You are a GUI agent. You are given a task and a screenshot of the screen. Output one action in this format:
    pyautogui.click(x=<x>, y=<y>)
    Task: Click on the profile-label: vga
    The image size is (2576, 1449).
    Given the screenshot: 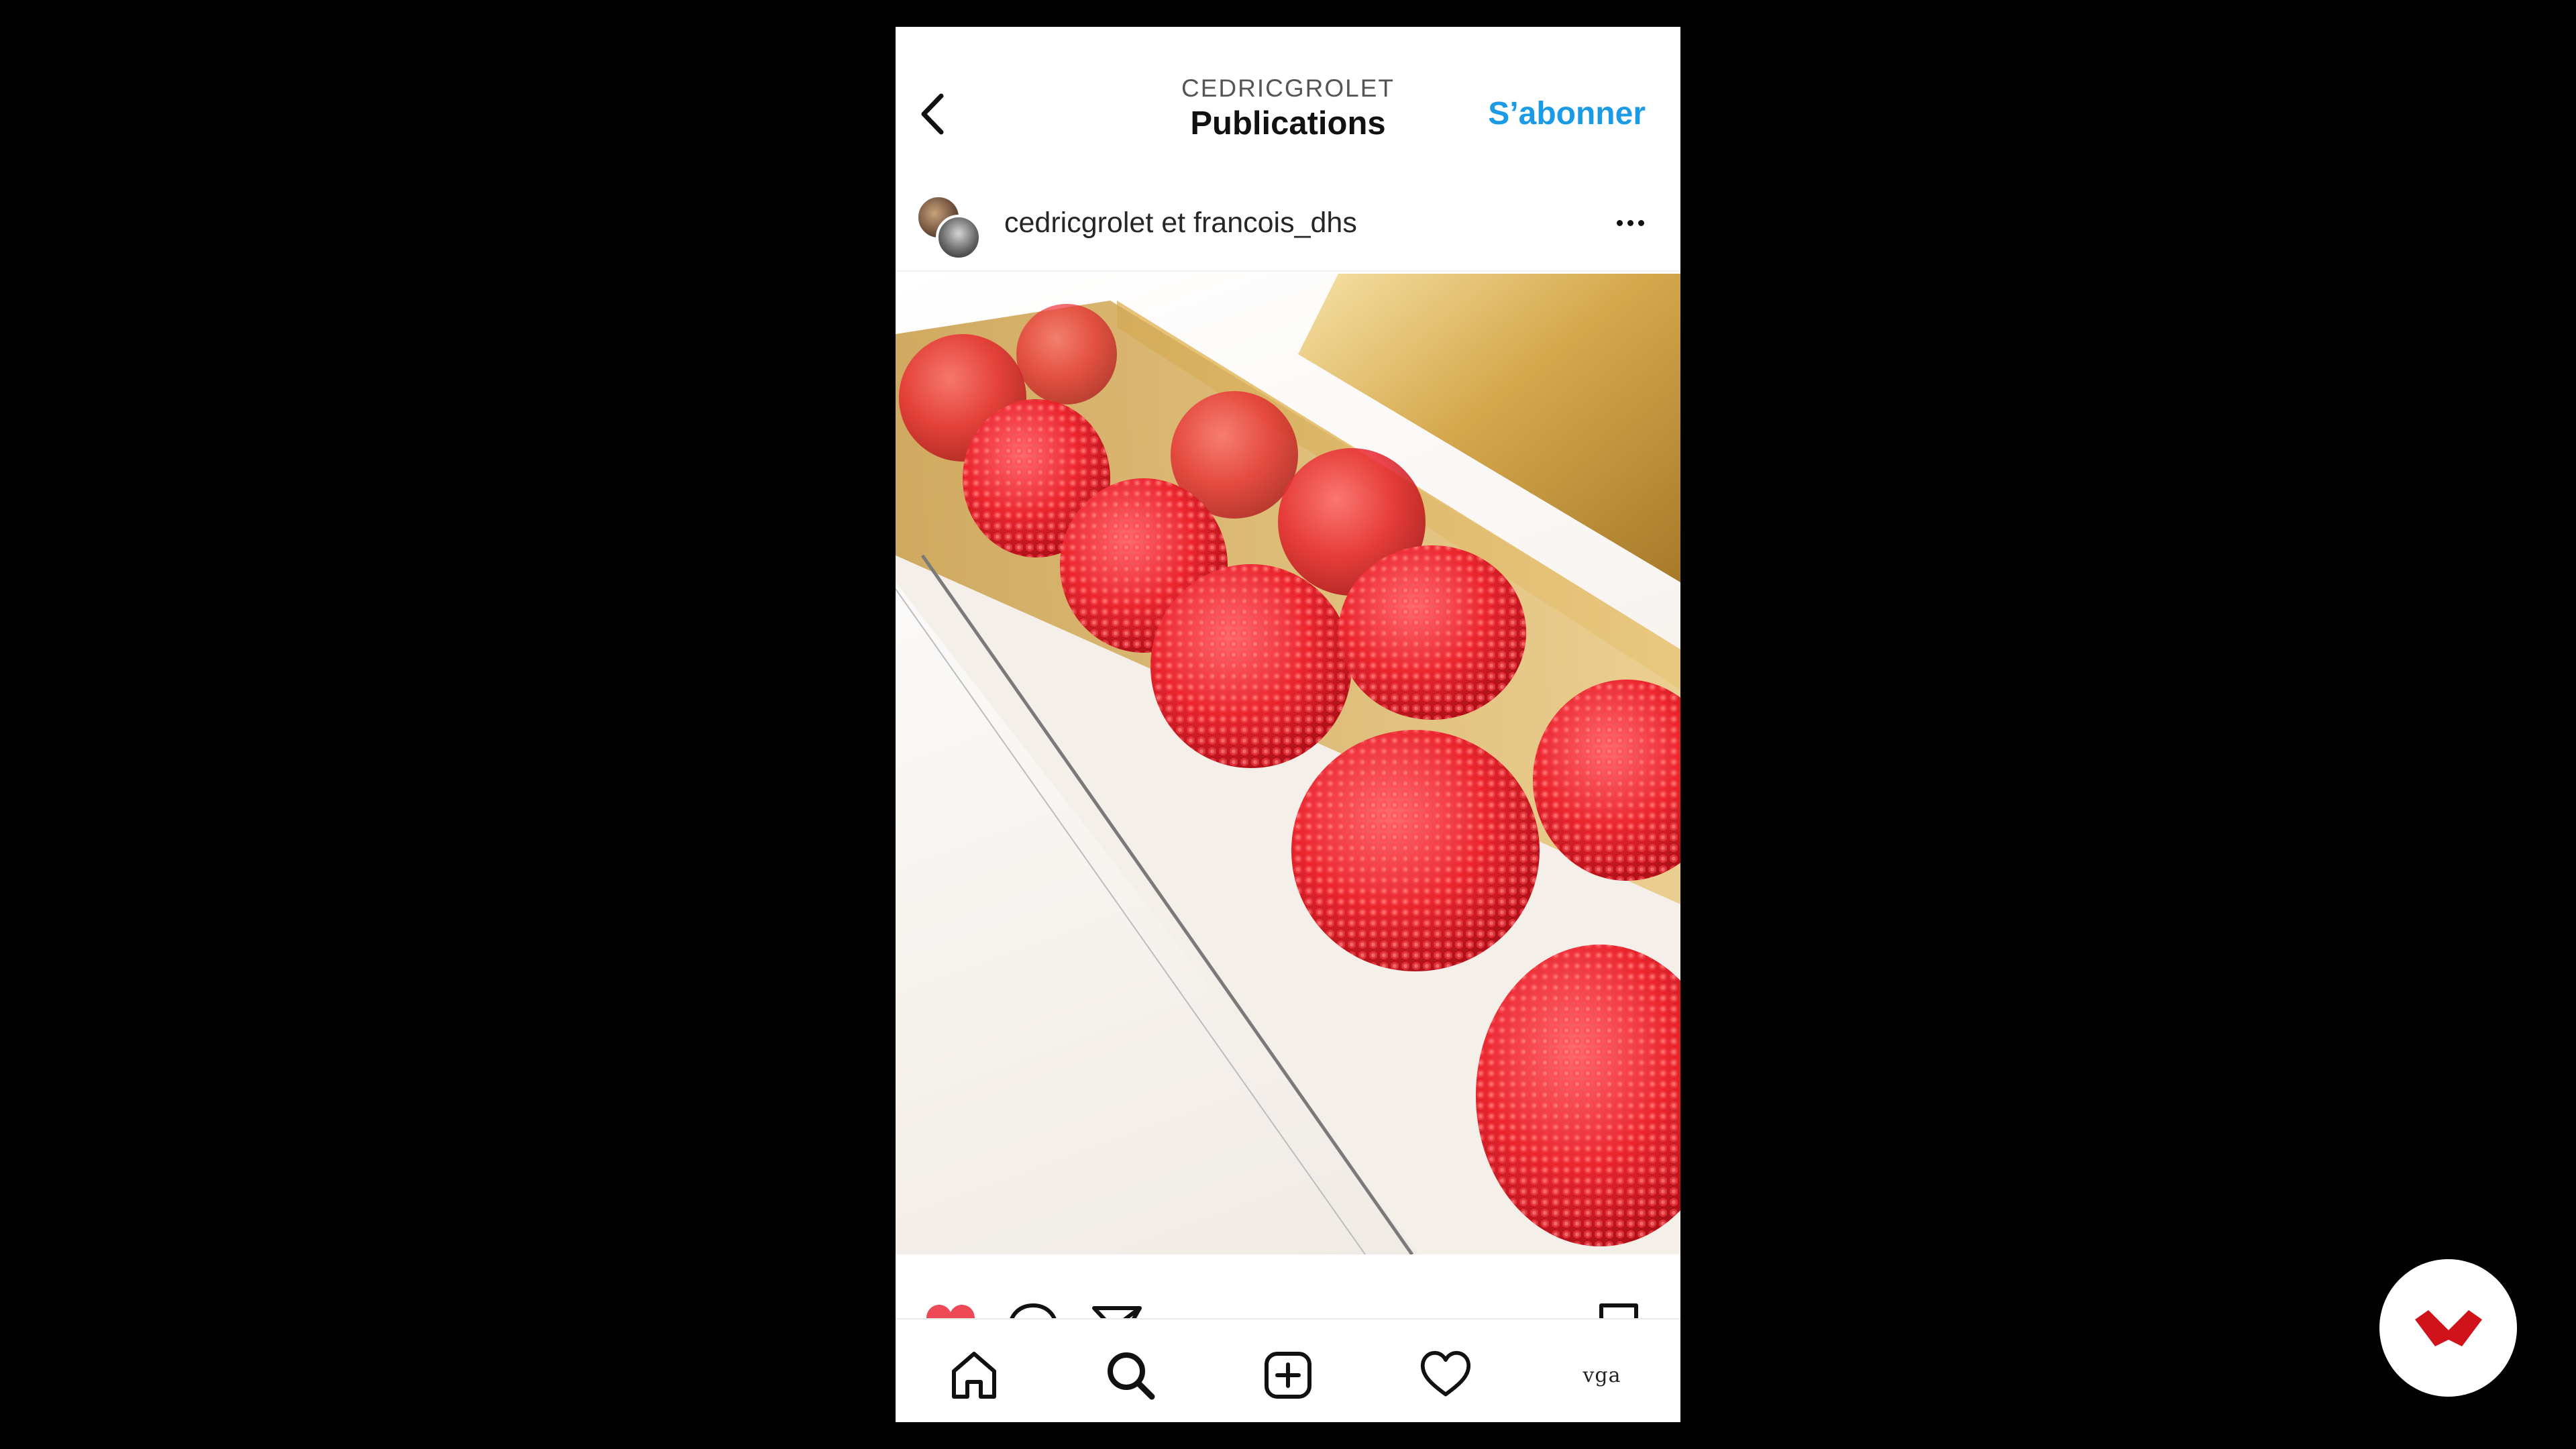 What is the action you would take?
    pyautogui.click(x=1601, y=1375)
    